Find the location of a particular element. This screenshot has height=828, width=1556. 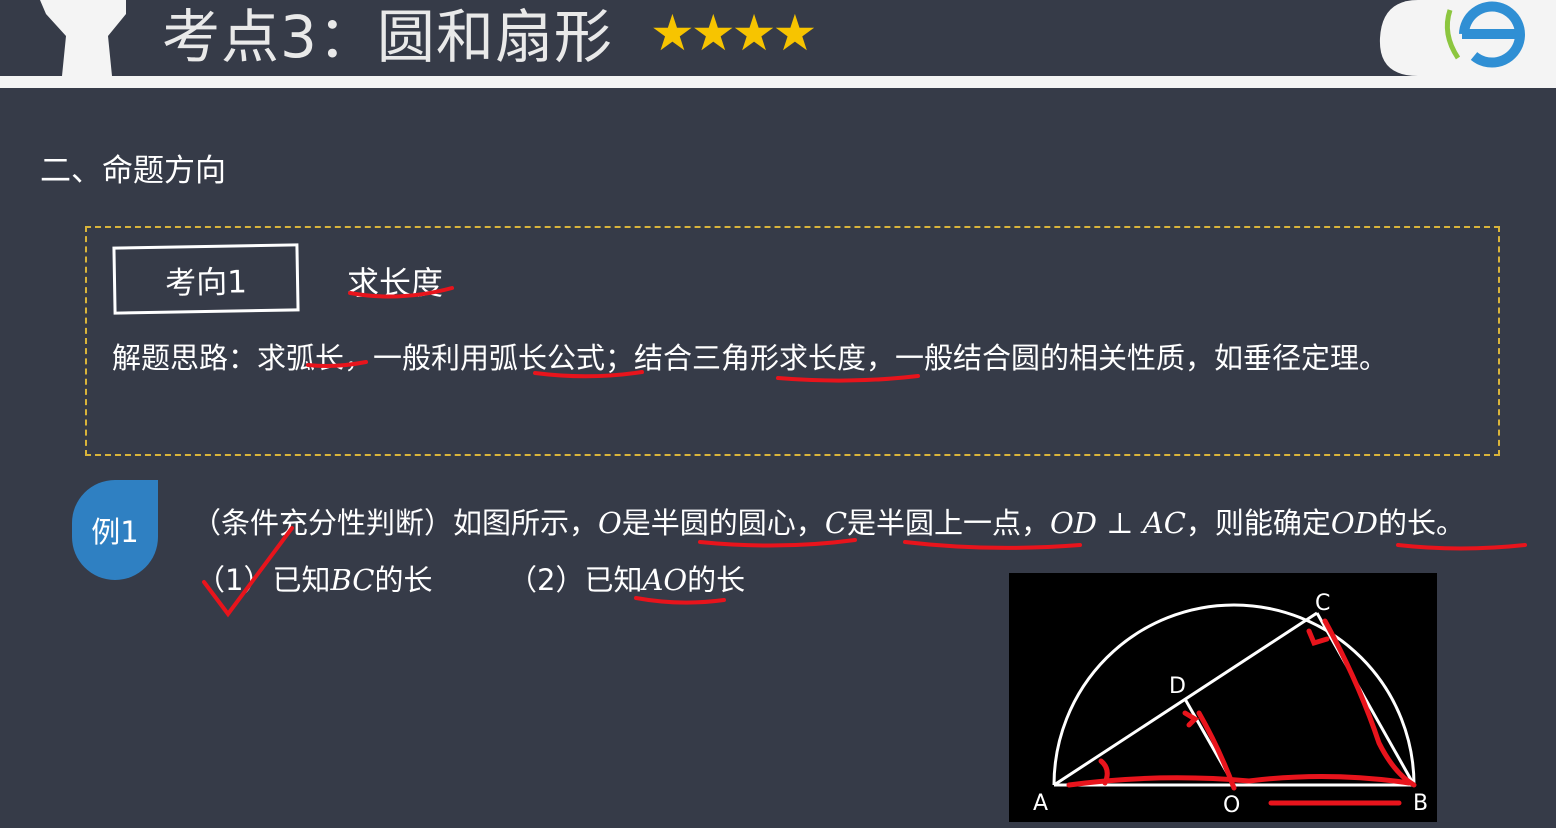

option-text: （2）已知 is located at coordinates (575, 580).